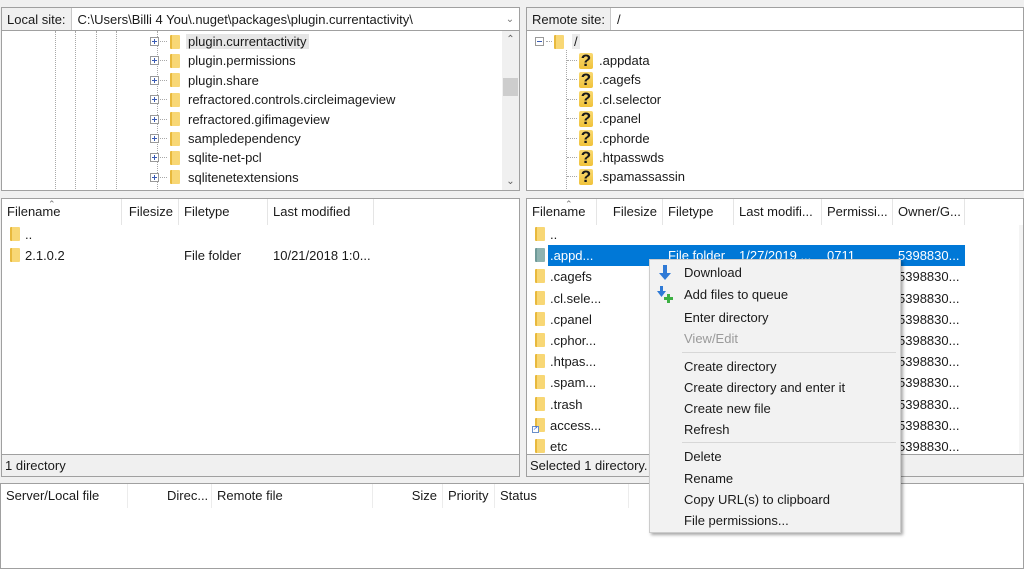 The width and height of the screenshot is (1024, 569). Describe the element at coordinates (817, 19) in the screenshot. I see `remote-path-input: /` at that location.